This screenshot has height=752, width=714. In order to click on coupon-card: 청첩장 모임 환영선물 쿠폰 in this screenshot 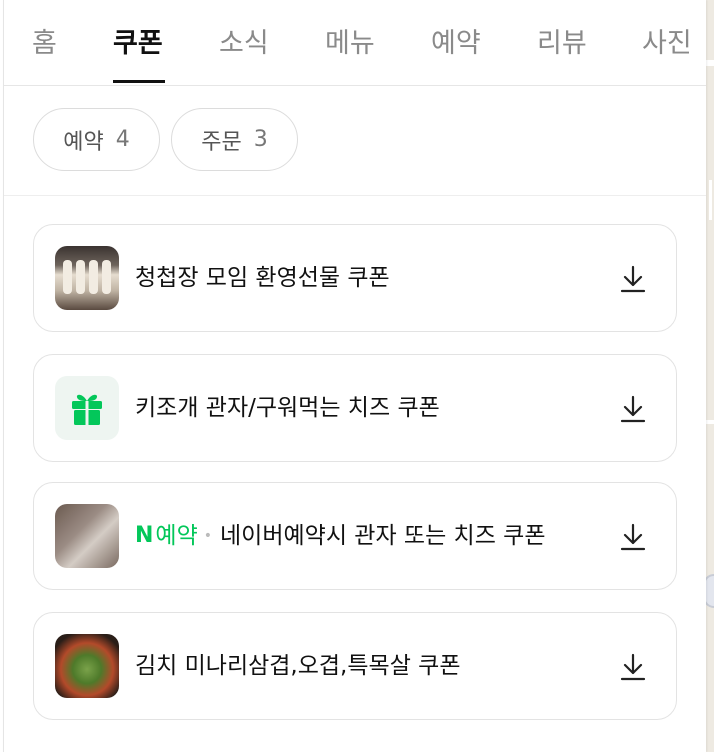, I will do `click(355, 278)`.